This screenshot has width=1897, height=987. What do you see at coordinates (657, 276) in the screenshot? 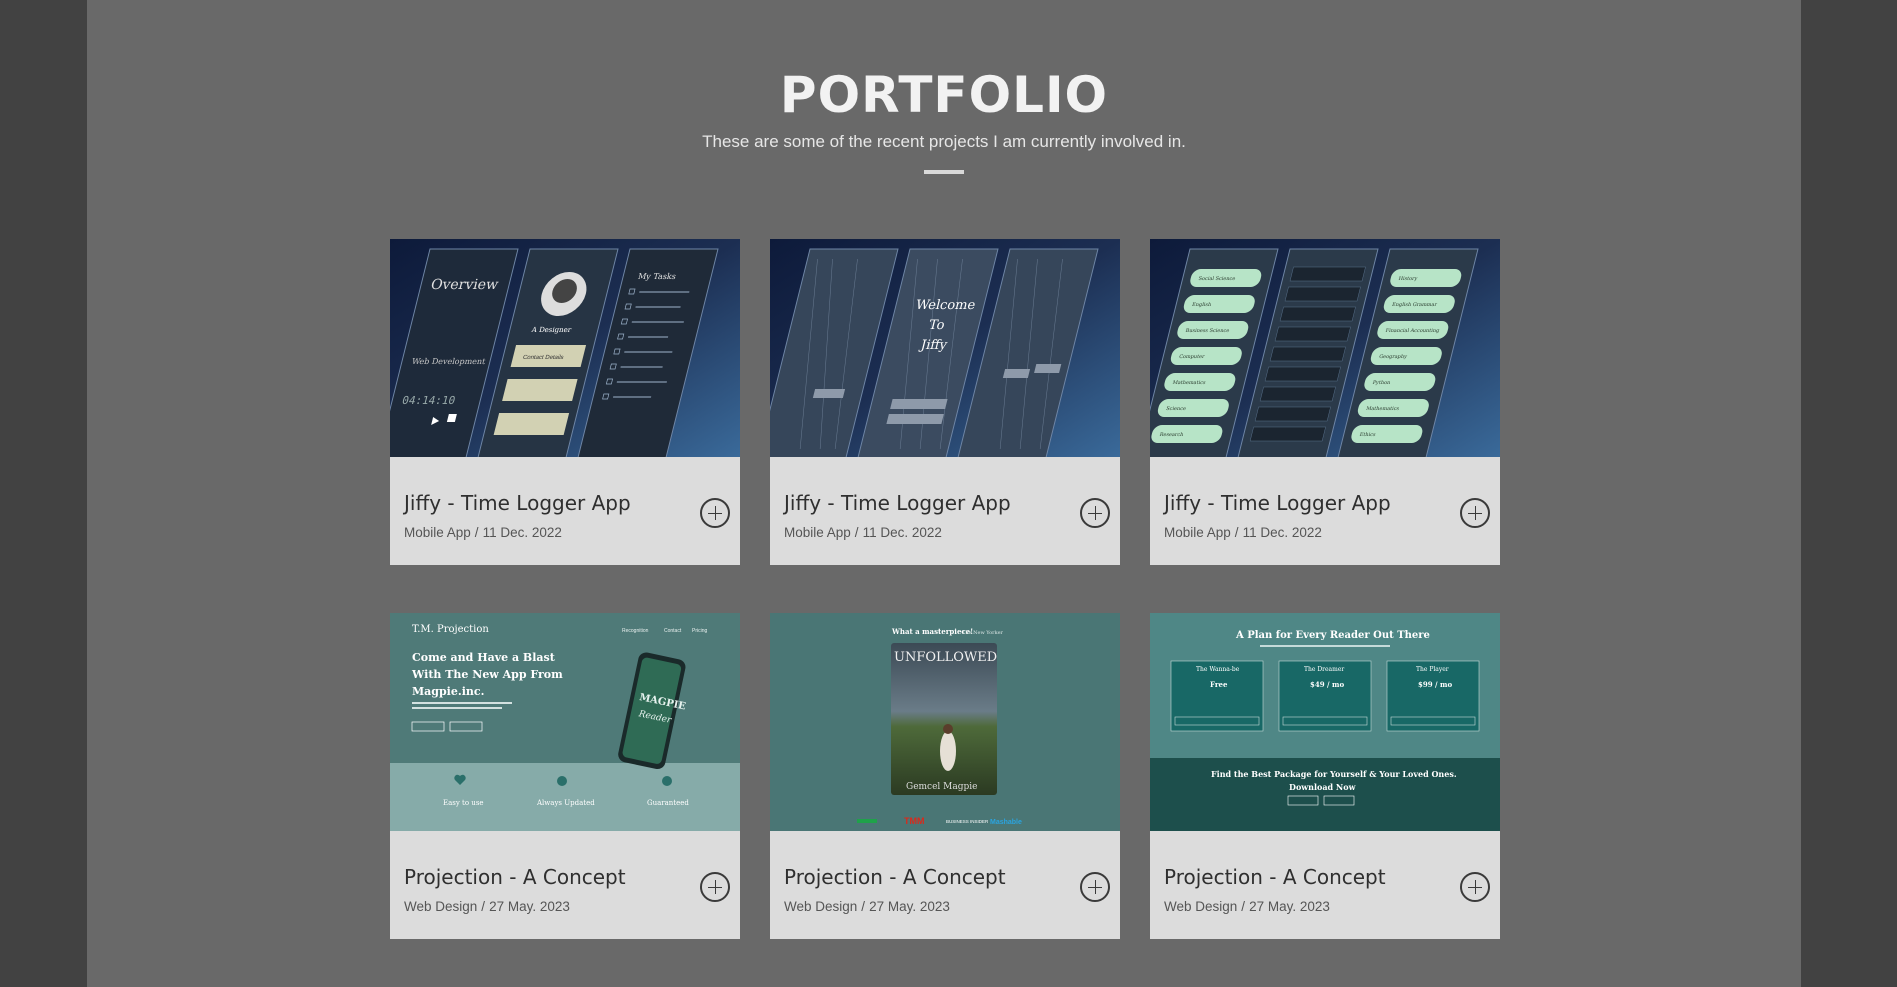
I see `screen-text: My Tasks` at bounding box center [657, 276].